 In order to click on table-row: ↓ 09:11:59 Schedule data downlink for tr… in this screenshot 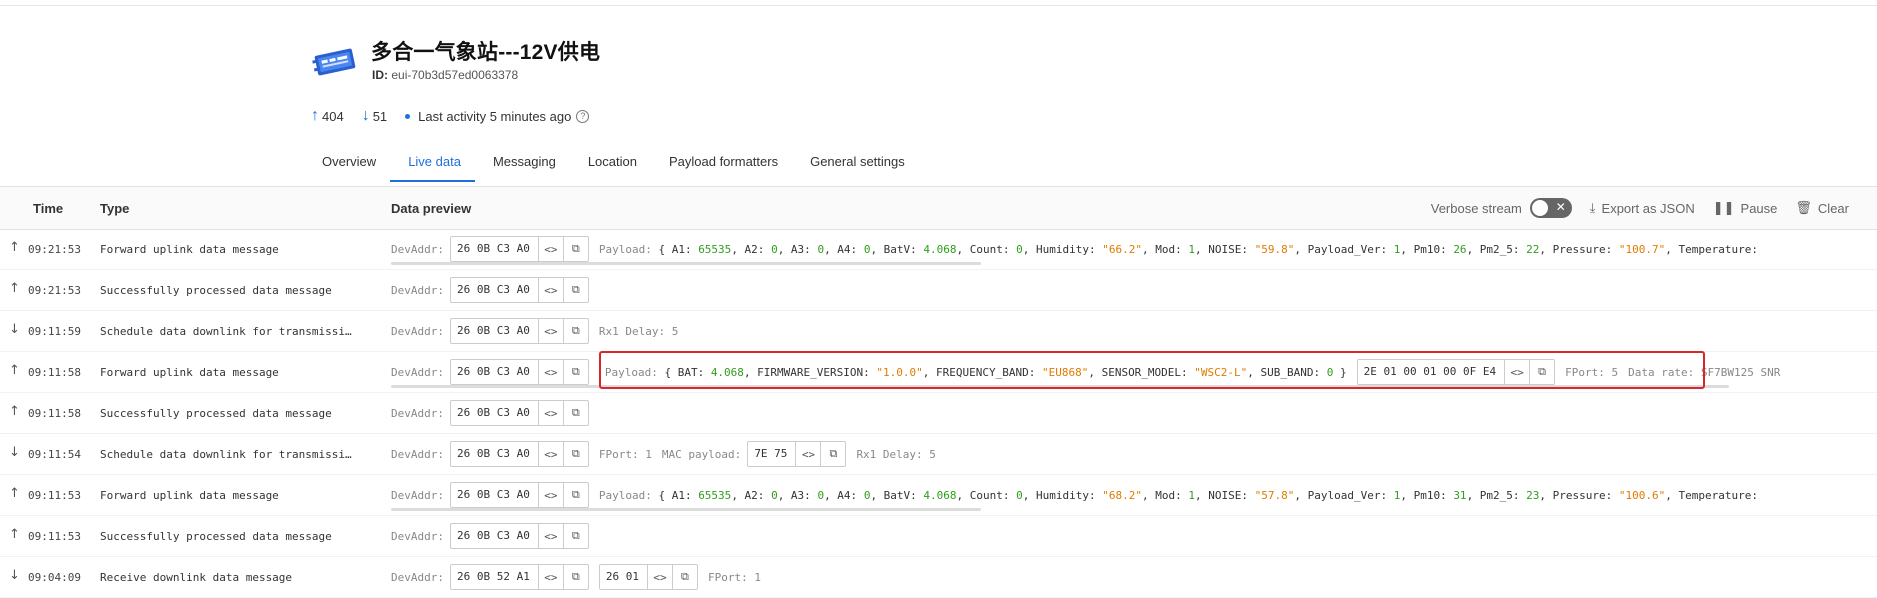, I will do `click(938, 331)`.